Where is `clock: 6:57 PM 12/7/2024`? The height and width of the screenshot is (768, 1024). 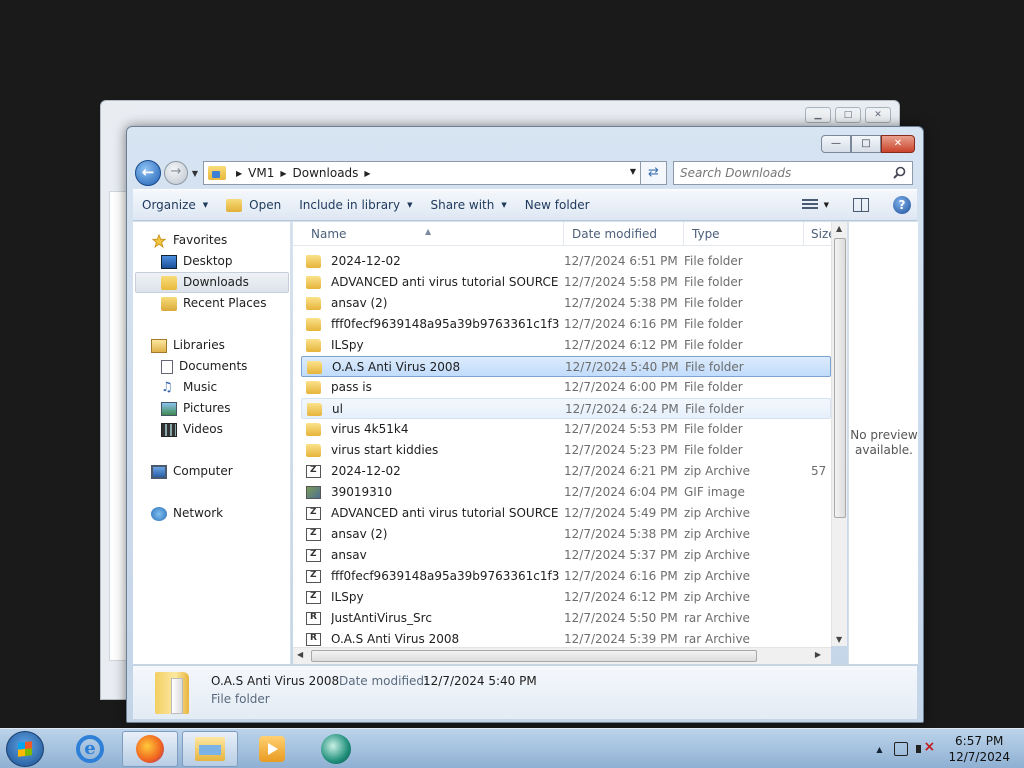 clock: 6:57 PM 12/7/2024 is located at coordinates (979, 749).